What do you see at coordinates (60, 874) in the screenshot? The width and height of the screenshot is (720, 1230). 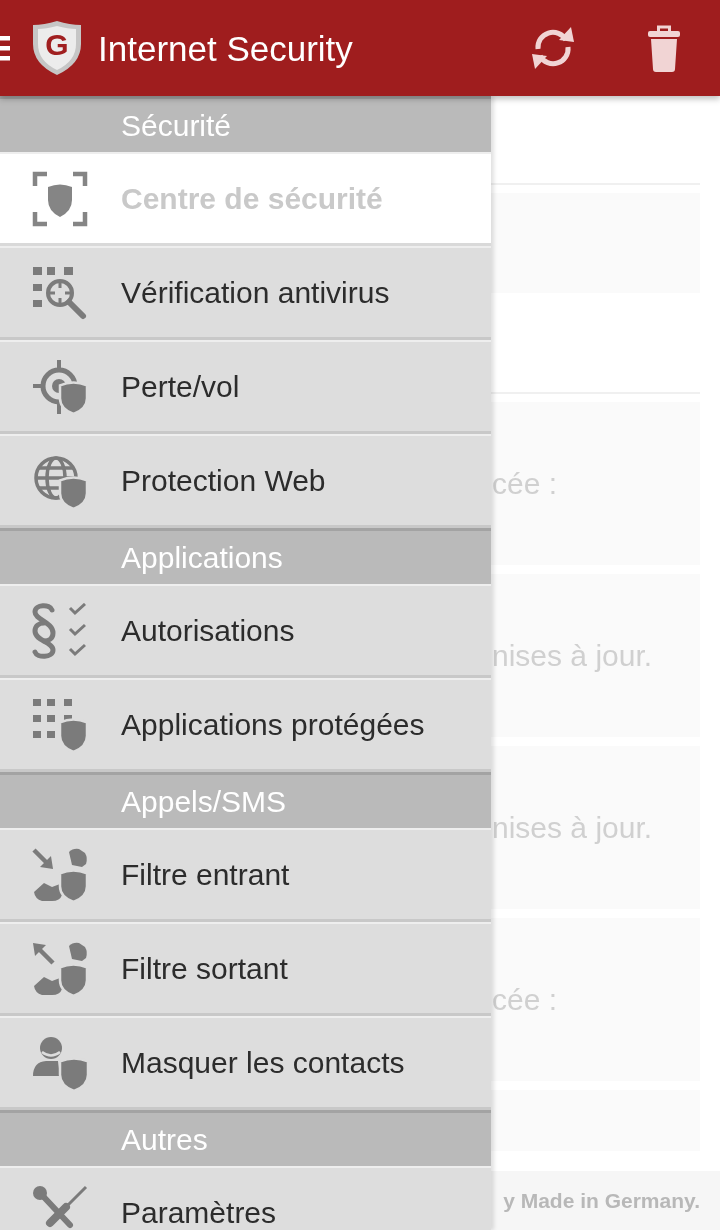 I see `phone-arrow-in-icon` at bounding box center [60, 874].